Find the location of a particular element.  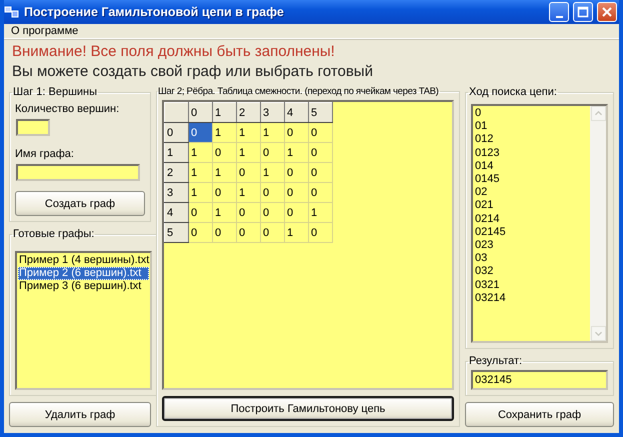

row-header: 5 is located at coordinates (176, 232).